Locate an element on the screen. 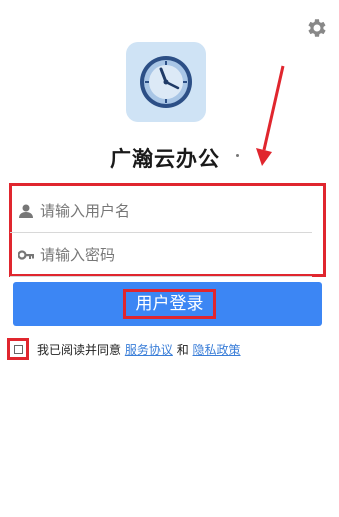 The height and width of the screenshot is (517, 339). service-agreement-link: 服务协议 is located at coordinates (149, 350).